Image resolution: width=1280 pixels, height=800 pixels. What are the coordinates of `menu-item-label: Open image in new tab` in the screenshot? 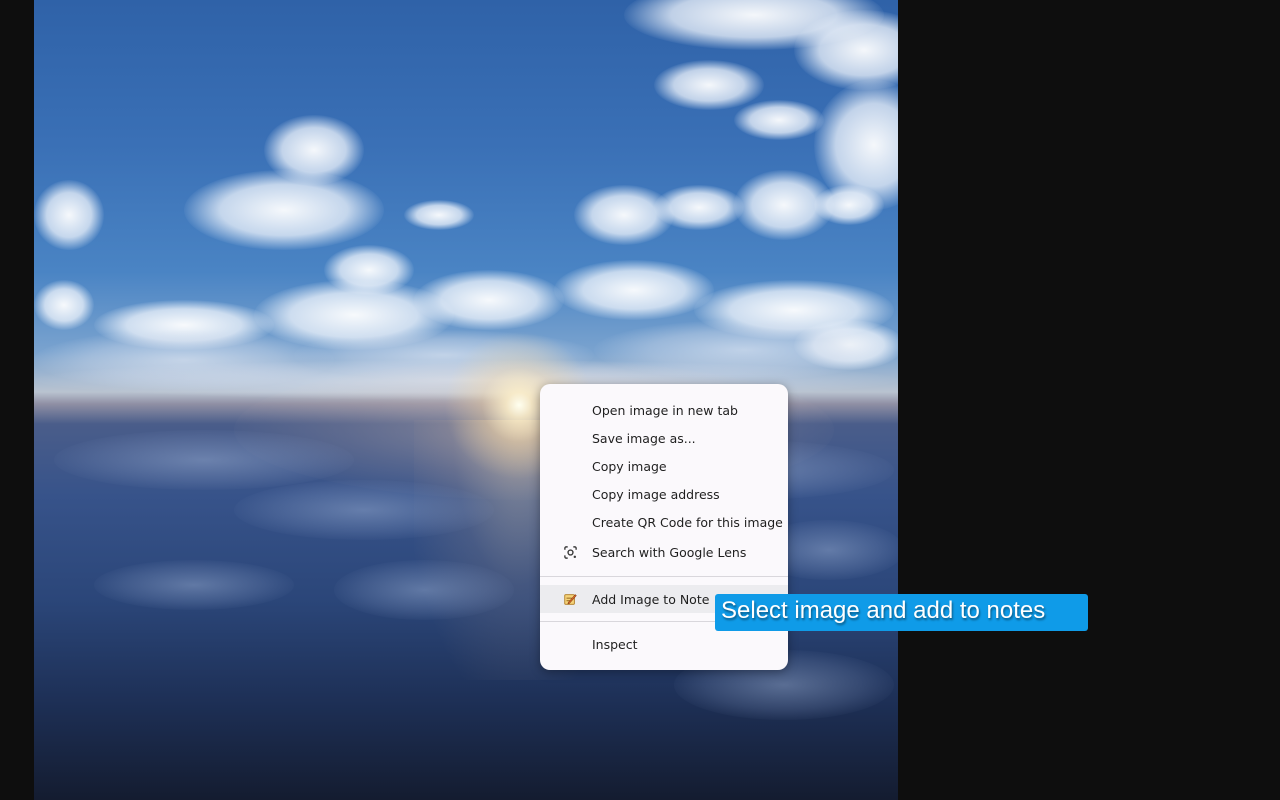 It's located at (665, 410).